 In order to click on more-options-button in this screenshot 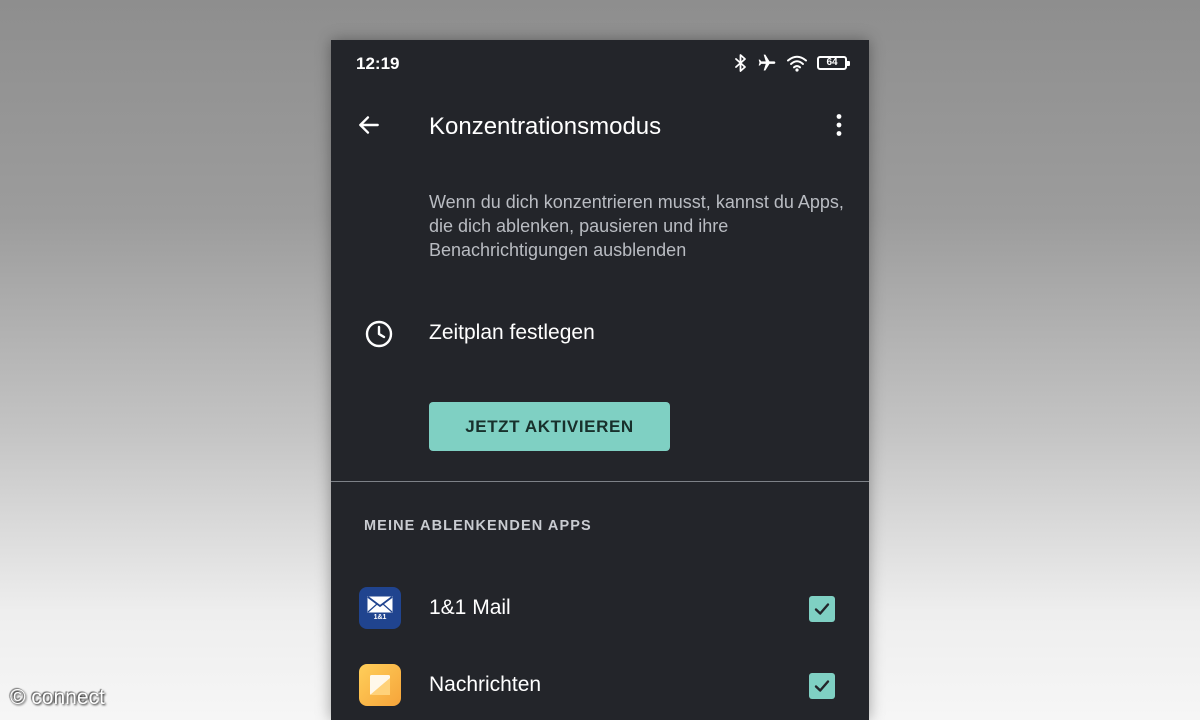, I will do `click(839, 127)`.